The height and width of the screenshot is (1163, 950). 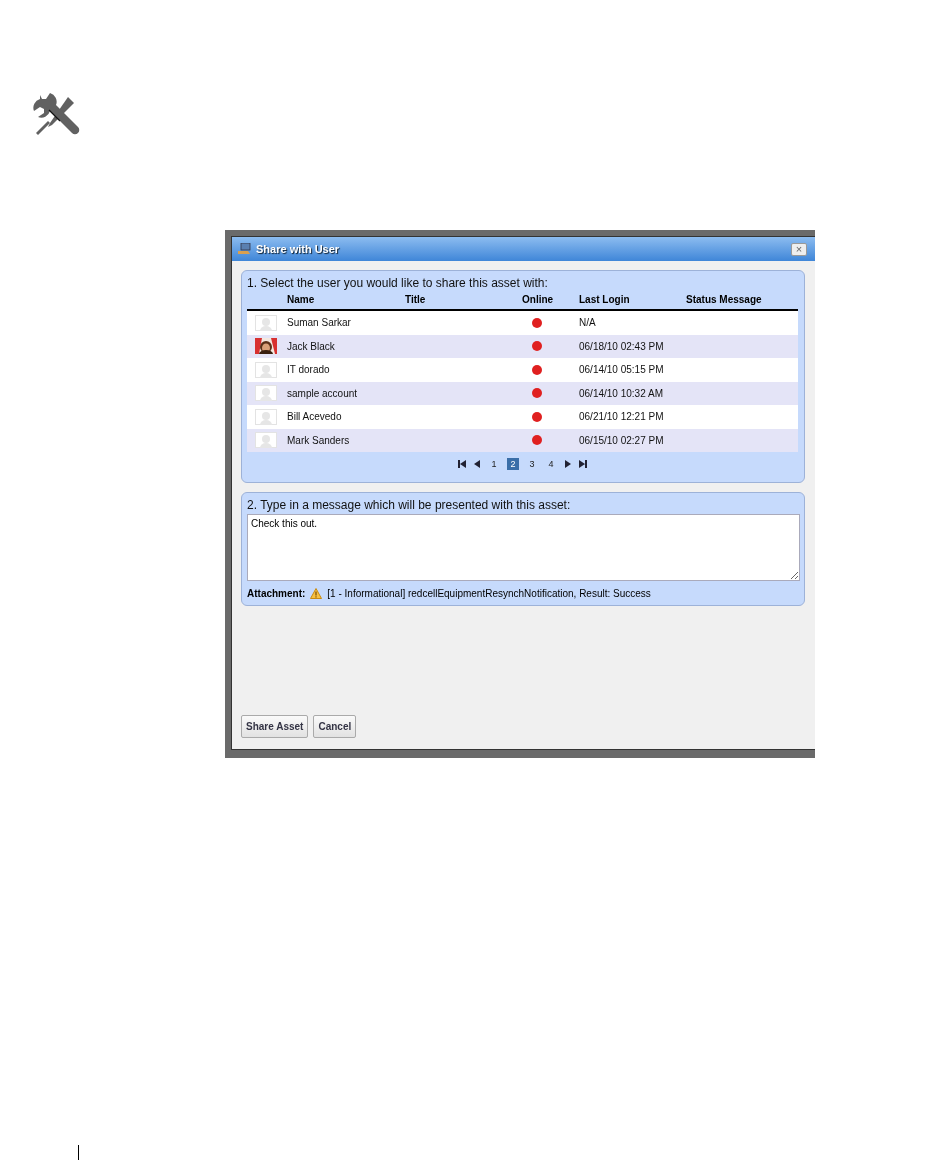 What do you see at coordinates (632, 346) in the screenshot?
I see `table-cell: 06/18/10 02:43 PM` at bounding box center [632, 346].